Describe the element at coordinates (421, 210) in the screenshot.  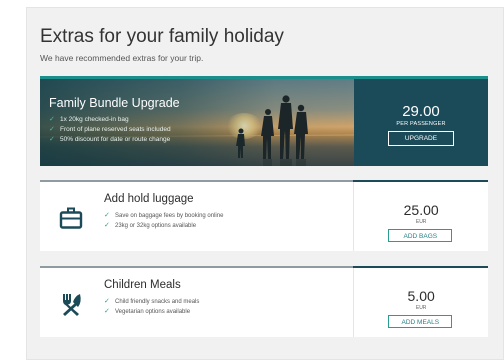
I see `card-price: 25.00` at that location.